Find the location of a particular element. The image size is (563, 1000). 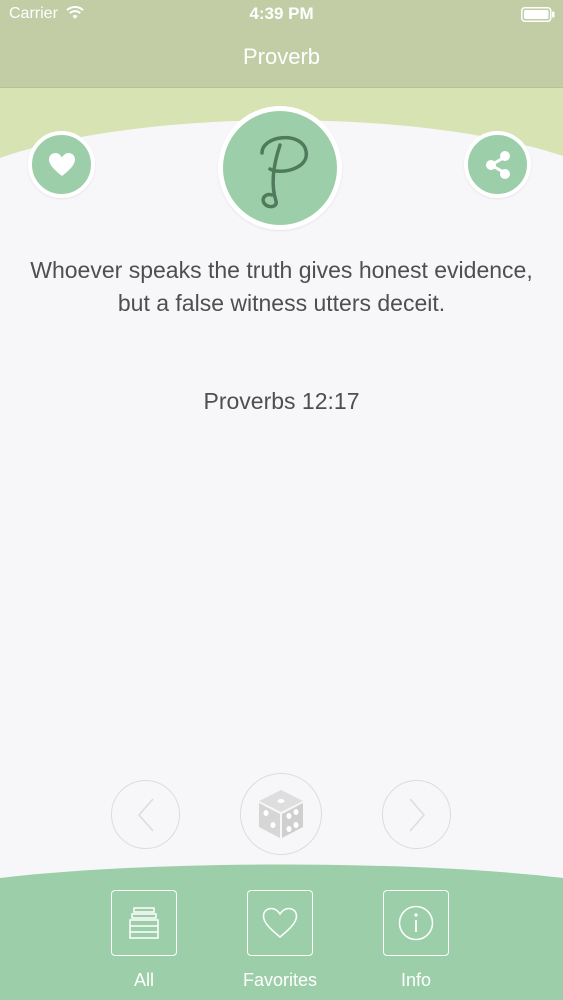

tab-info-box is located at coordinates (416, 923).